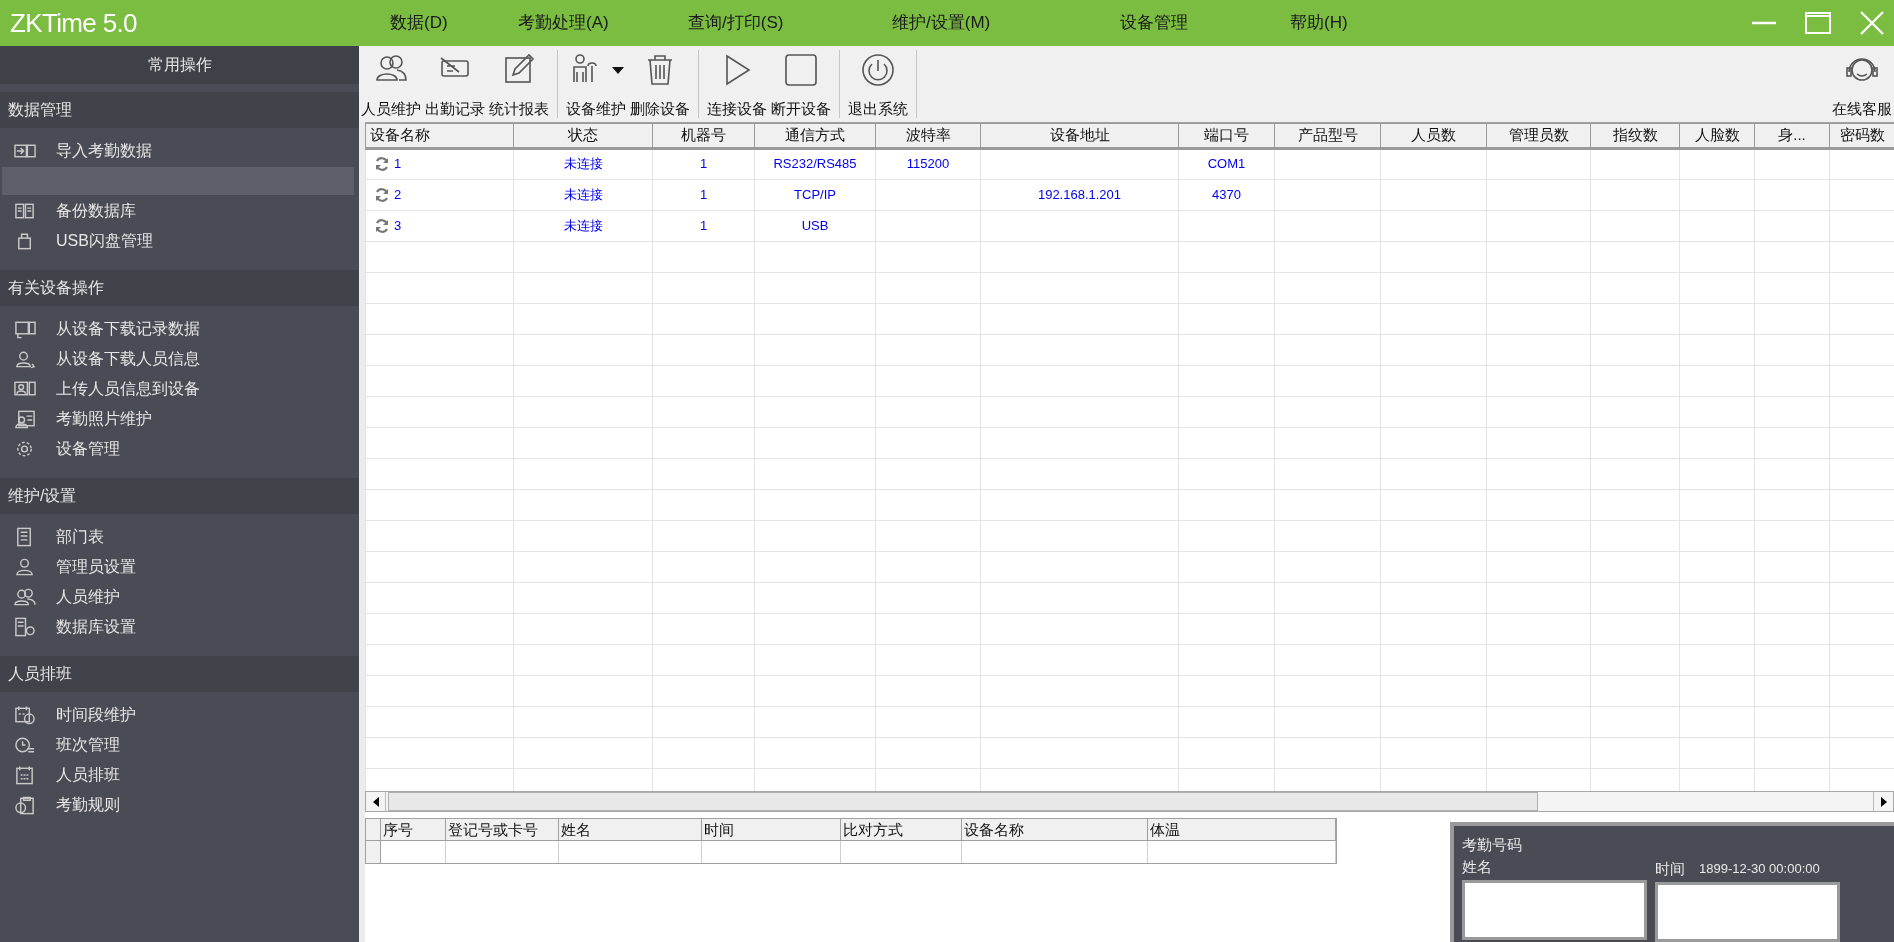 This screenshot has height=942, width=1894. What do you see at coordinates (1226, 164) in the screenshot?
I see `table-cell: COM1` at bounding box center [1226, 164].